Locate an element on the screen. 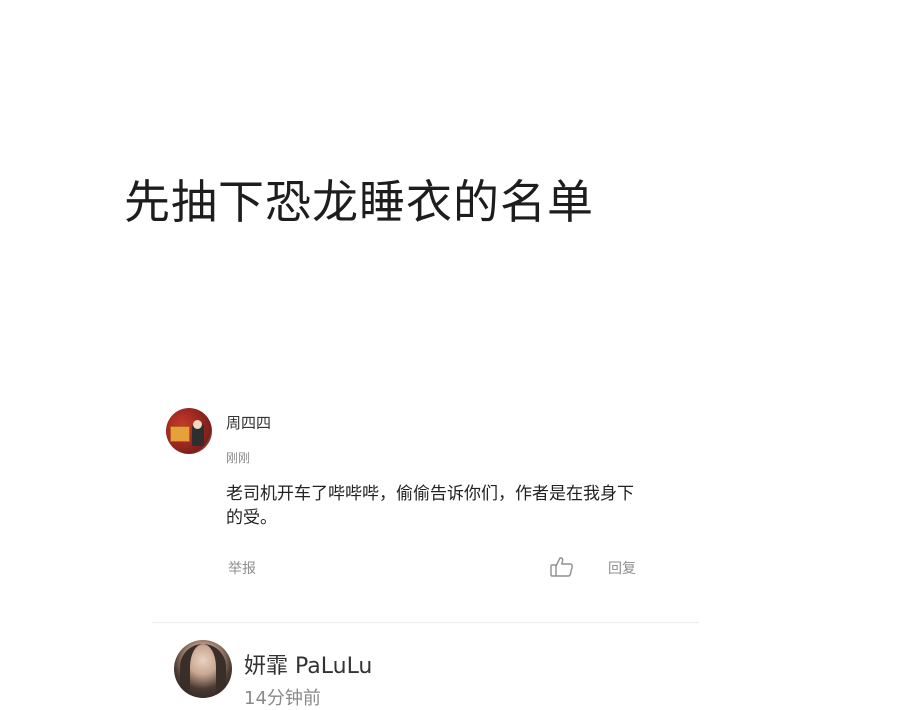 This screenshot has width=900, height=710. comment-timestamp: 14分钟前 is located at coordinates (282, 698).